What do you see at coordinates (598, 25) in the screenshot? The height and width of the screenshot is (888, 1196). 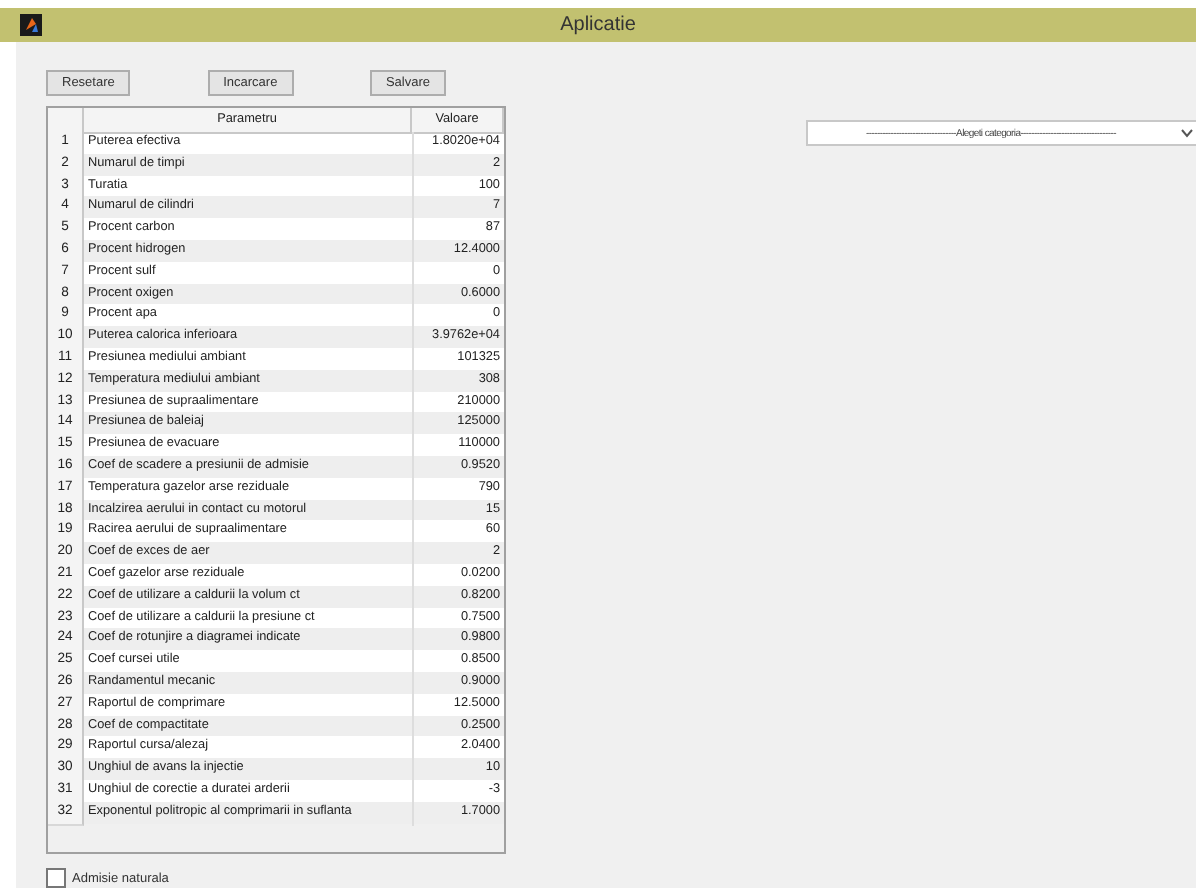 I see `window-title: Aplicatie` at bounding box center [598, 25].